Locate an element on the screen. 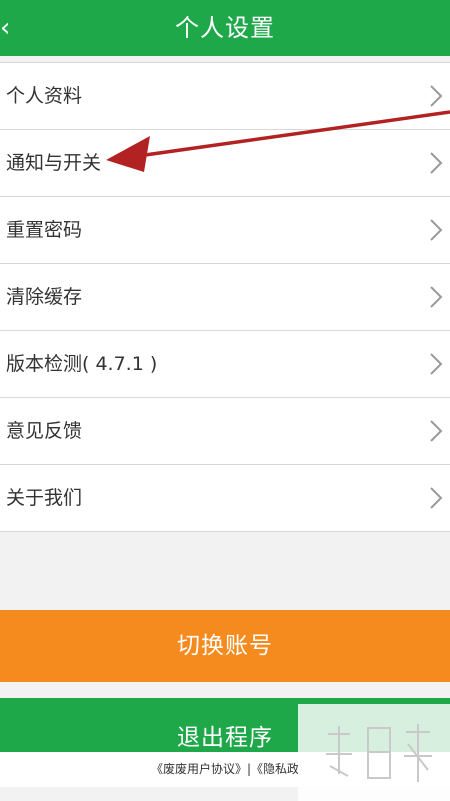 This screenshot has height=801, width=450. menu-item-clear-cache: 清除缓存 is located at coordinates (225, 297).